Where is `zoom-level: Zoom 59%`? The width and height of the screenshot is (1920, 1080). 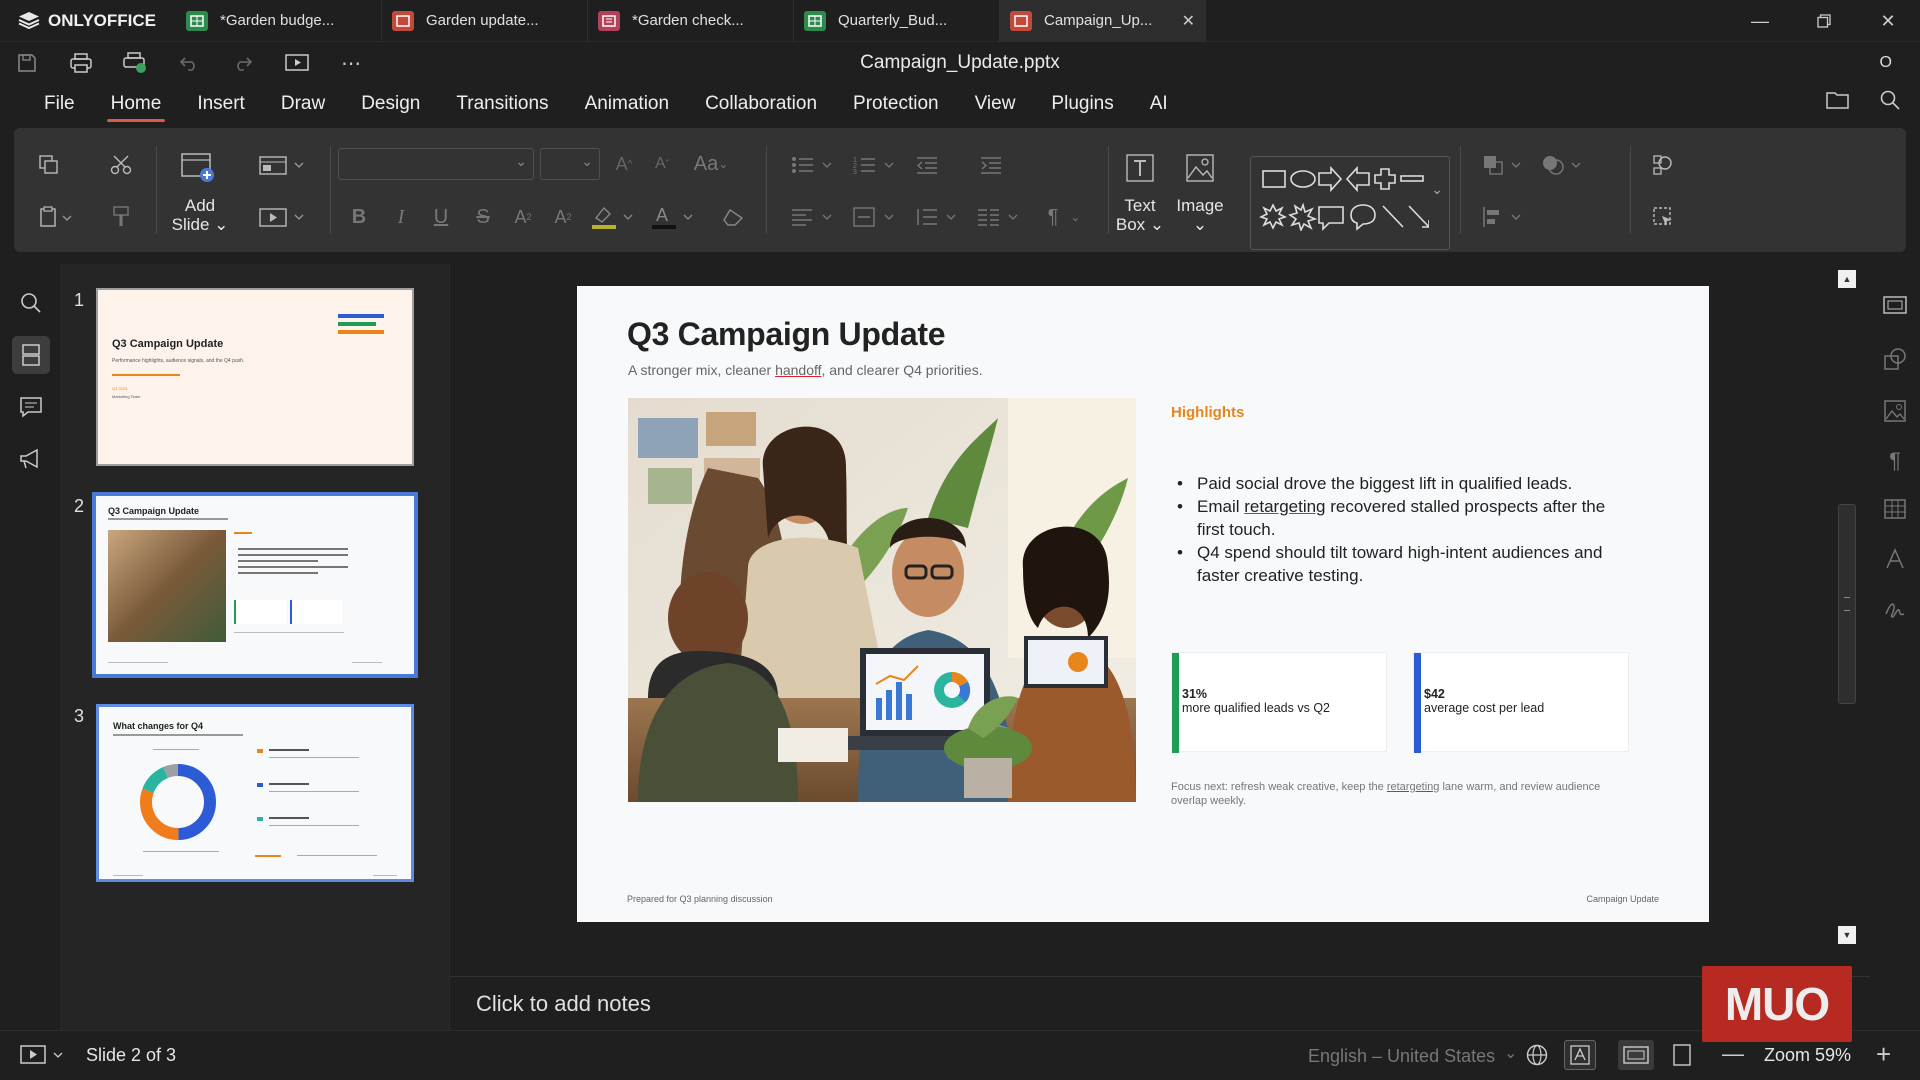 zoom-level: Zoom 59% is located at coordinates (1807, 1055).